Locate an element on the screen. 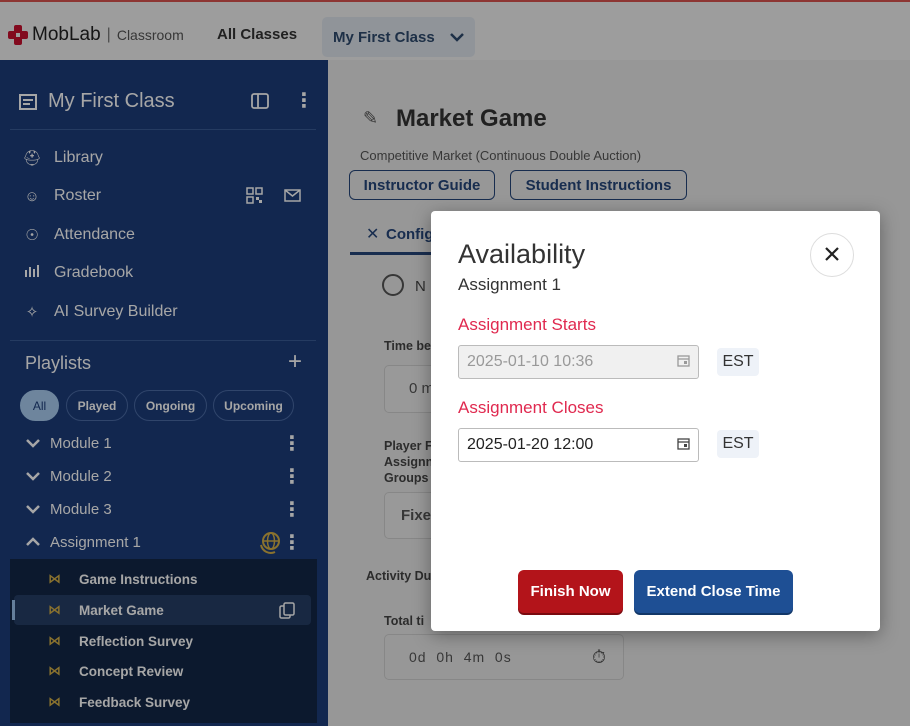  modal-subtitle: Assignment 1 is located at coordinates (509, 284).